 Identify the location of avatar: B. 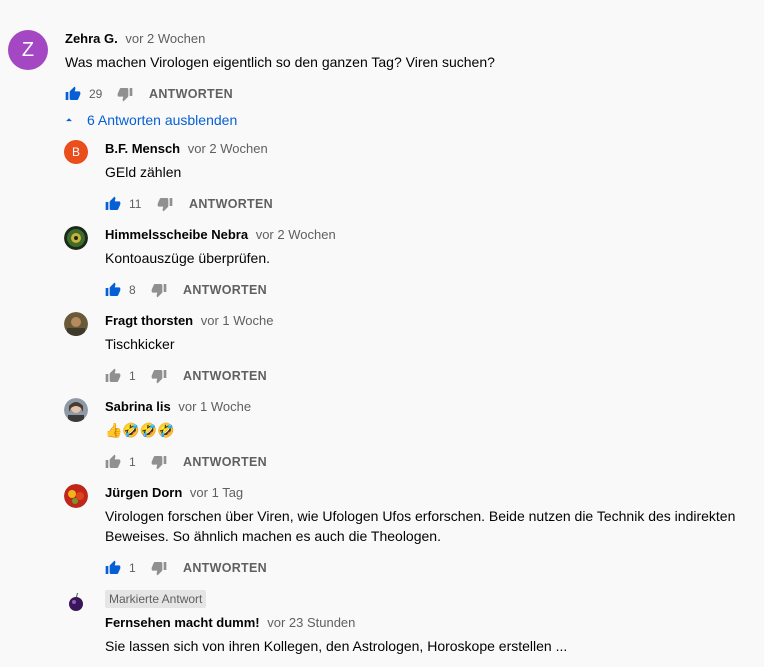
(76, 152).